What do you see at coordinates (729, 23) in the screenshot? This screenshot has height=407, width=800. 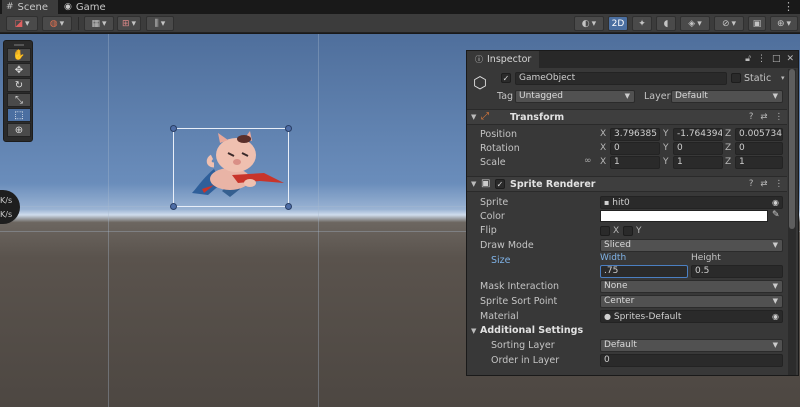 I see `scene-visibility-dropdown: ⊘ ▾` at bounding box center [729, 23].